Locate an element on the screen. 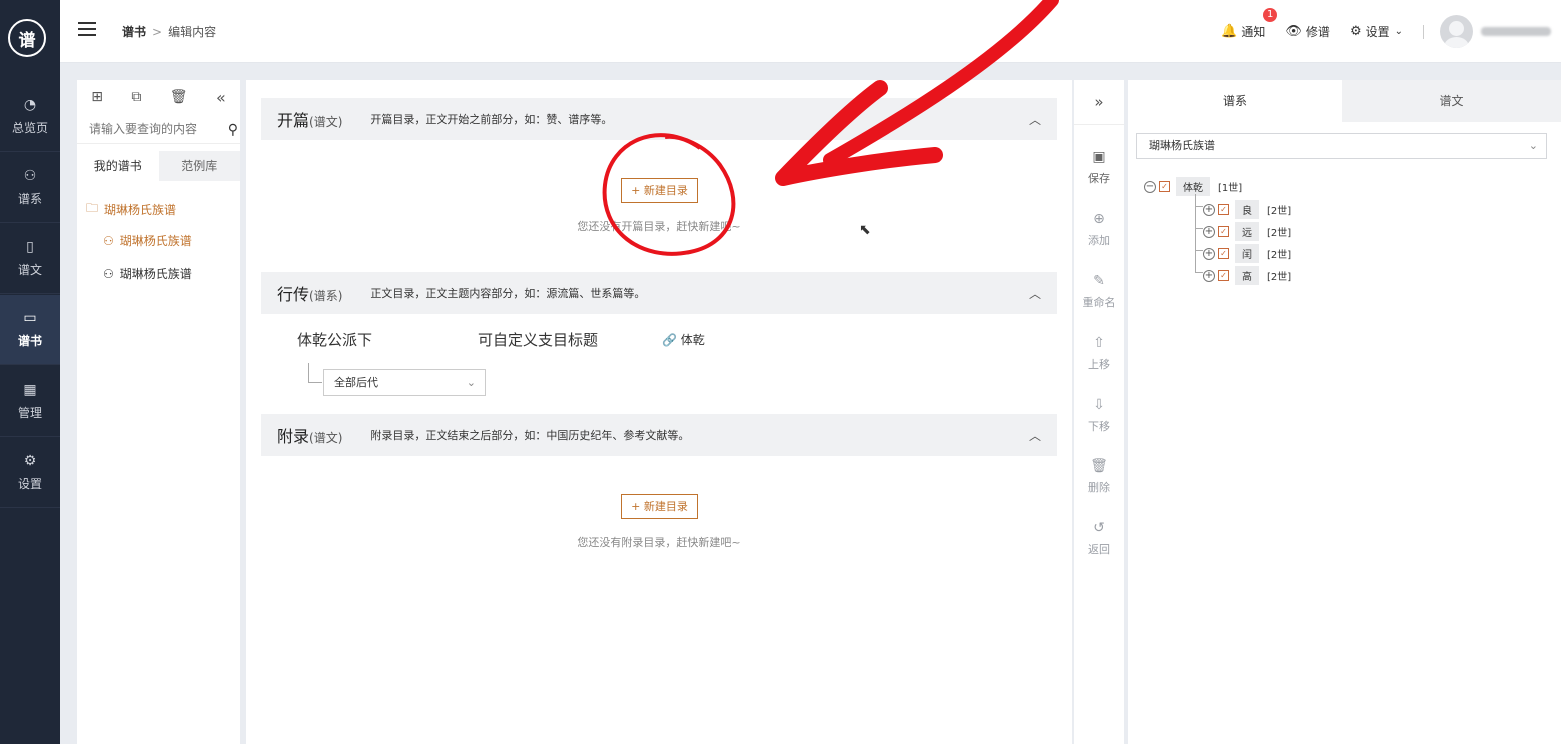 The image size is (1561, 744). section-desc: 开篇目录，正文开始之前部分，如：赞、谱序等。 is located at coordinates (491, 119).